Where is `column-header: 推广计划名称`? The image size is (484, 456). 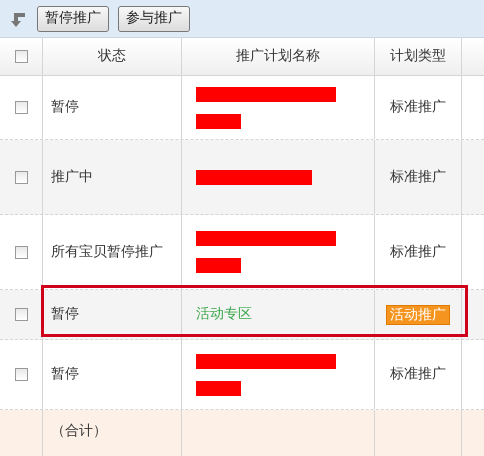 column-header: 推广计划名称 is located at coordinates (278, 56).